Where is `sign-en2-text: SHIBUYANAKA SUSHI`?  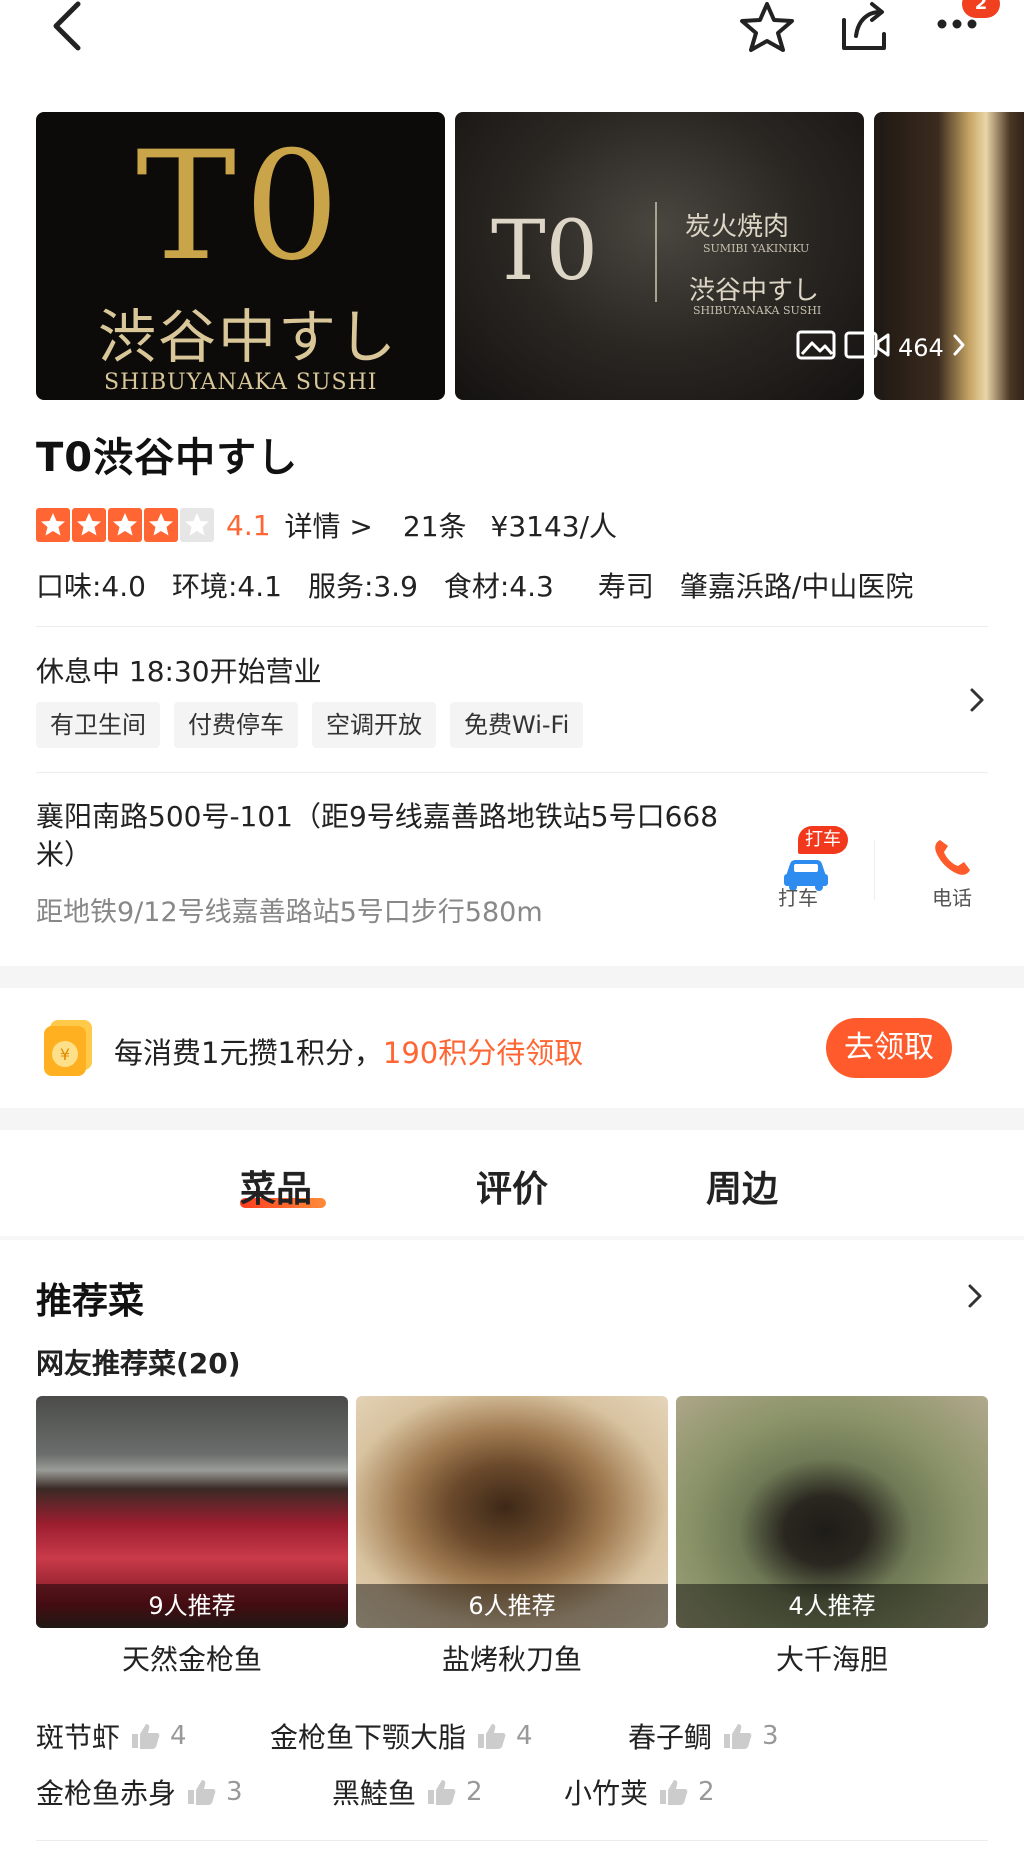
sign-en2-text: SHIBUYANAKA SUSHI is located at coordinates (757, 310).